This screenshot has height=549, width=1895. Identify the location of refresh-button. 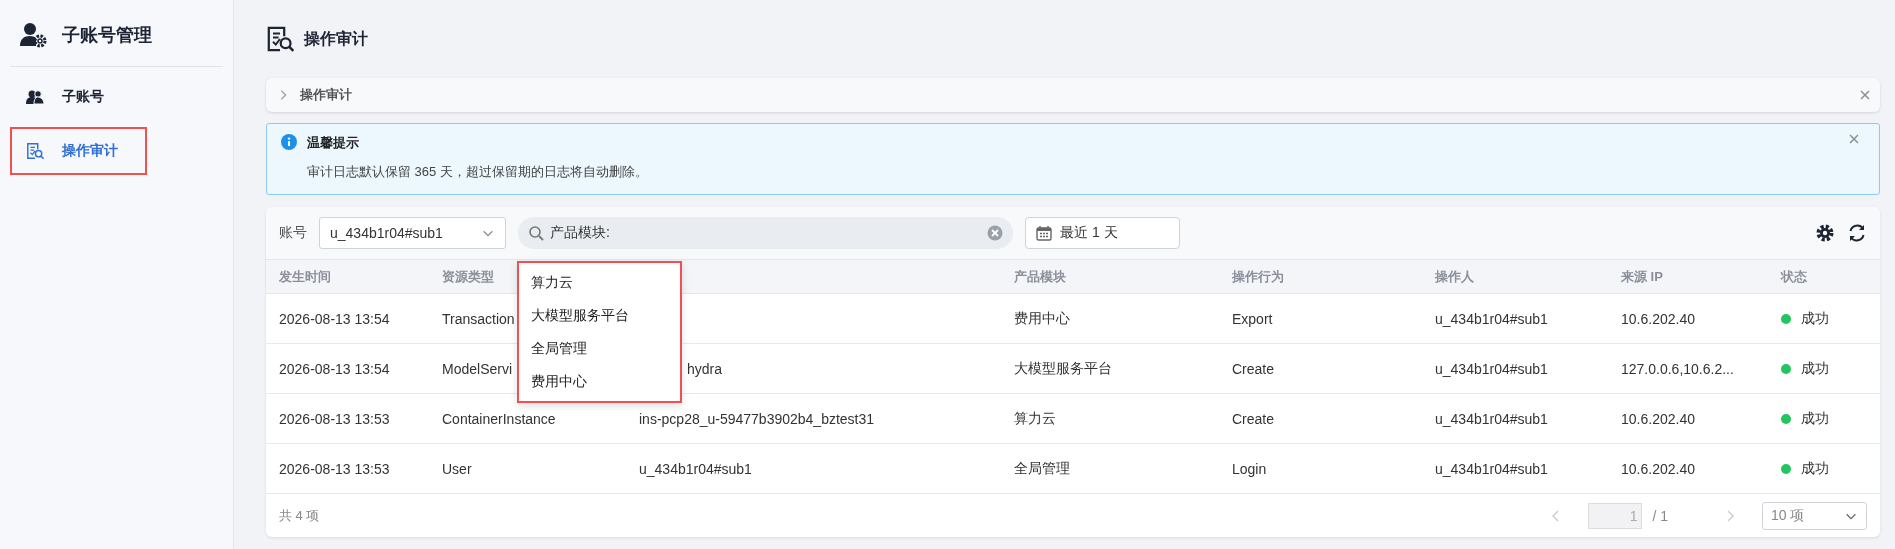
(1857, 233).